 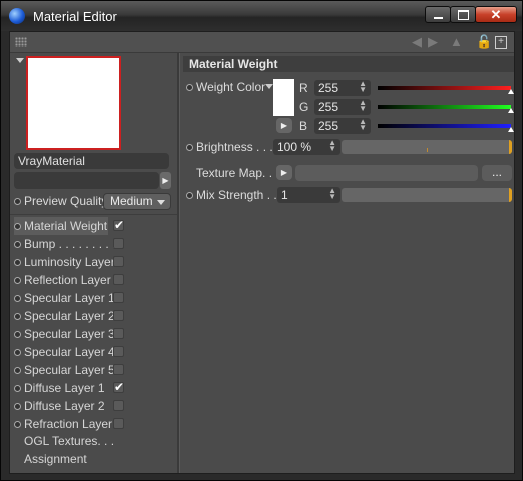 I want to click on new-window-icon: +, so click(x=501, y=42).